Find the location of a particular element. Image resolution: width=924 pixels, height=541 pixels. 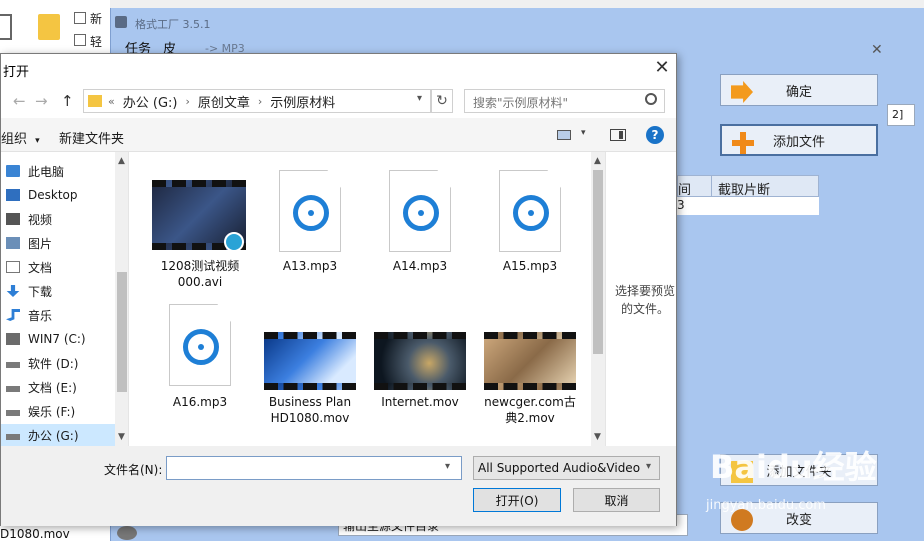

file-item-a14-mp3: A14.mp3 is located at coordinates (420, 224).